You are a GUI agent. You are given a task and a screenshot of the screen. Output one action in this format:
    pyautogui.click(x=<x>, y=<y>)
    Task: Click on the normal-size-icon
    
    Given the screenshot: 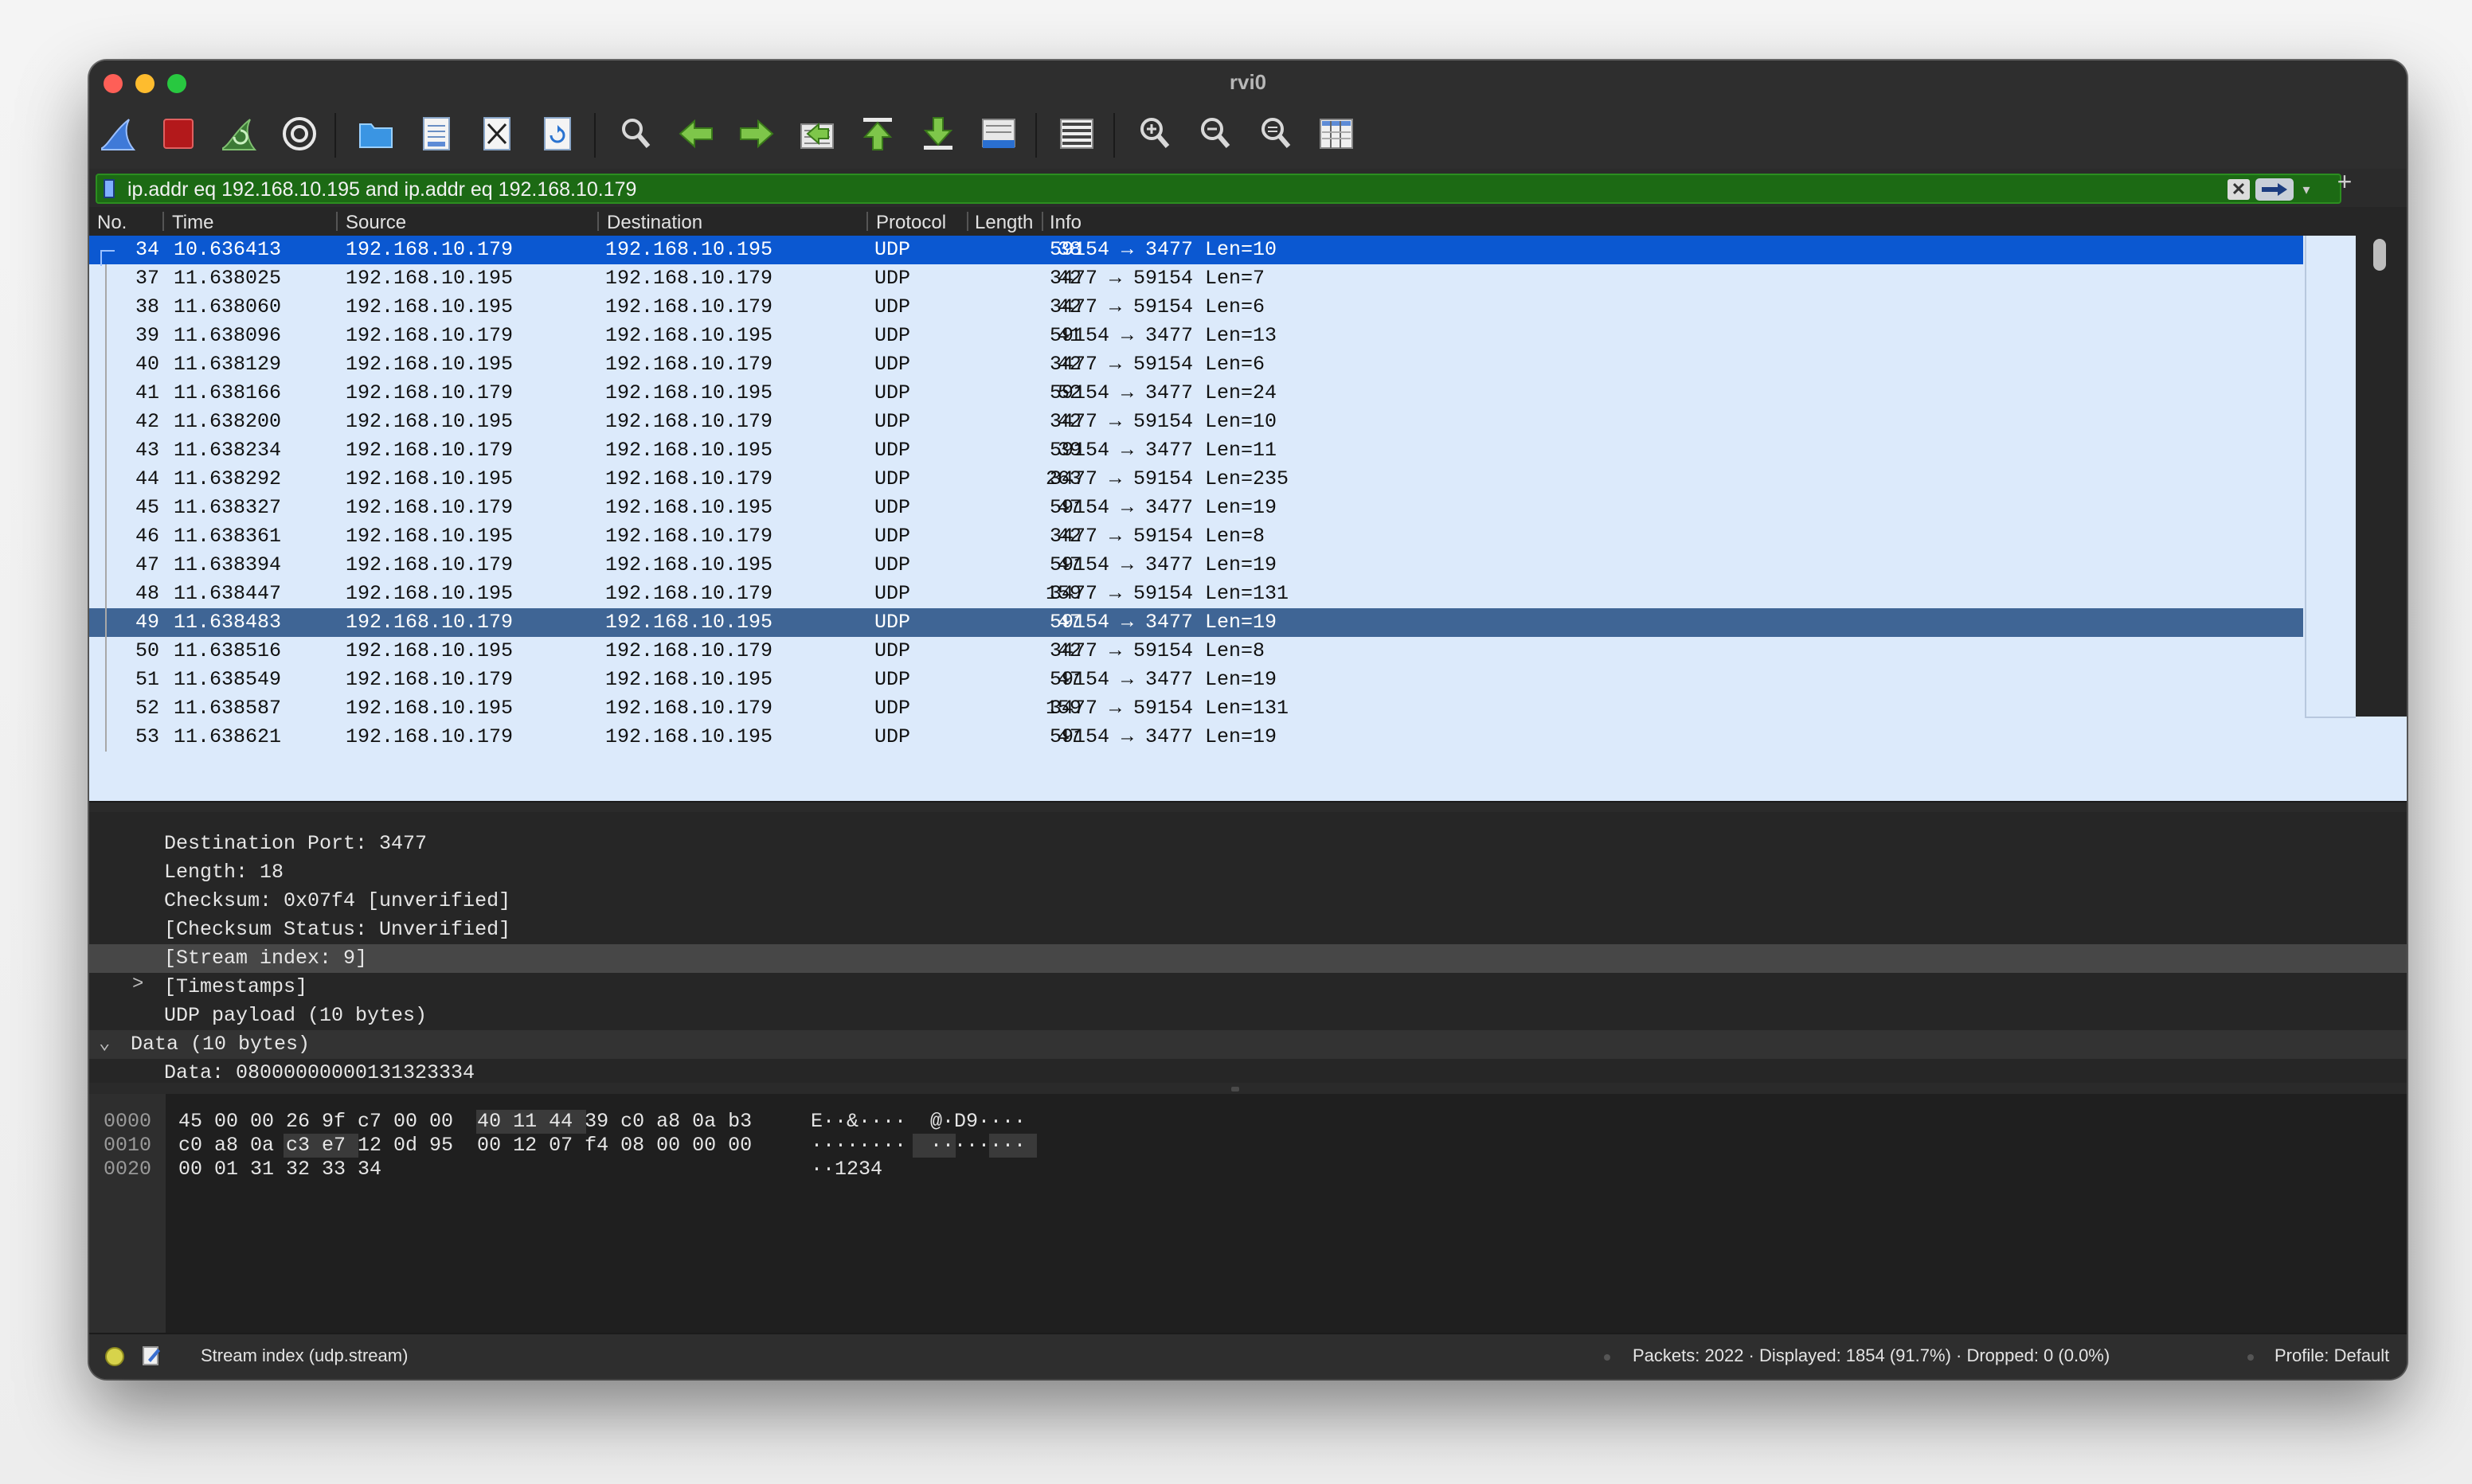 What is the action you would take?
    pyautogui.click(x=1276, y=134)
    